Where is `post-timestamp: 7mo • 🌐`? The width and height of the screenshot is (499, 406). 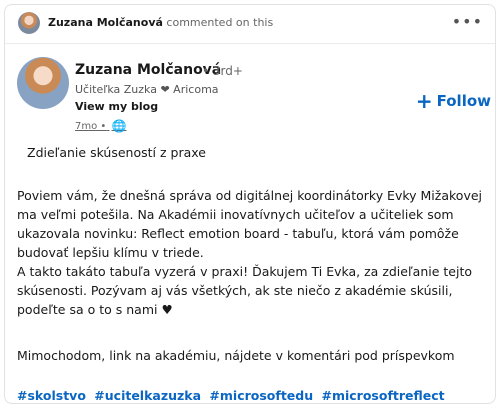 post-timestamp: 7mo • 🌐 is located at coordinates (100, 126).